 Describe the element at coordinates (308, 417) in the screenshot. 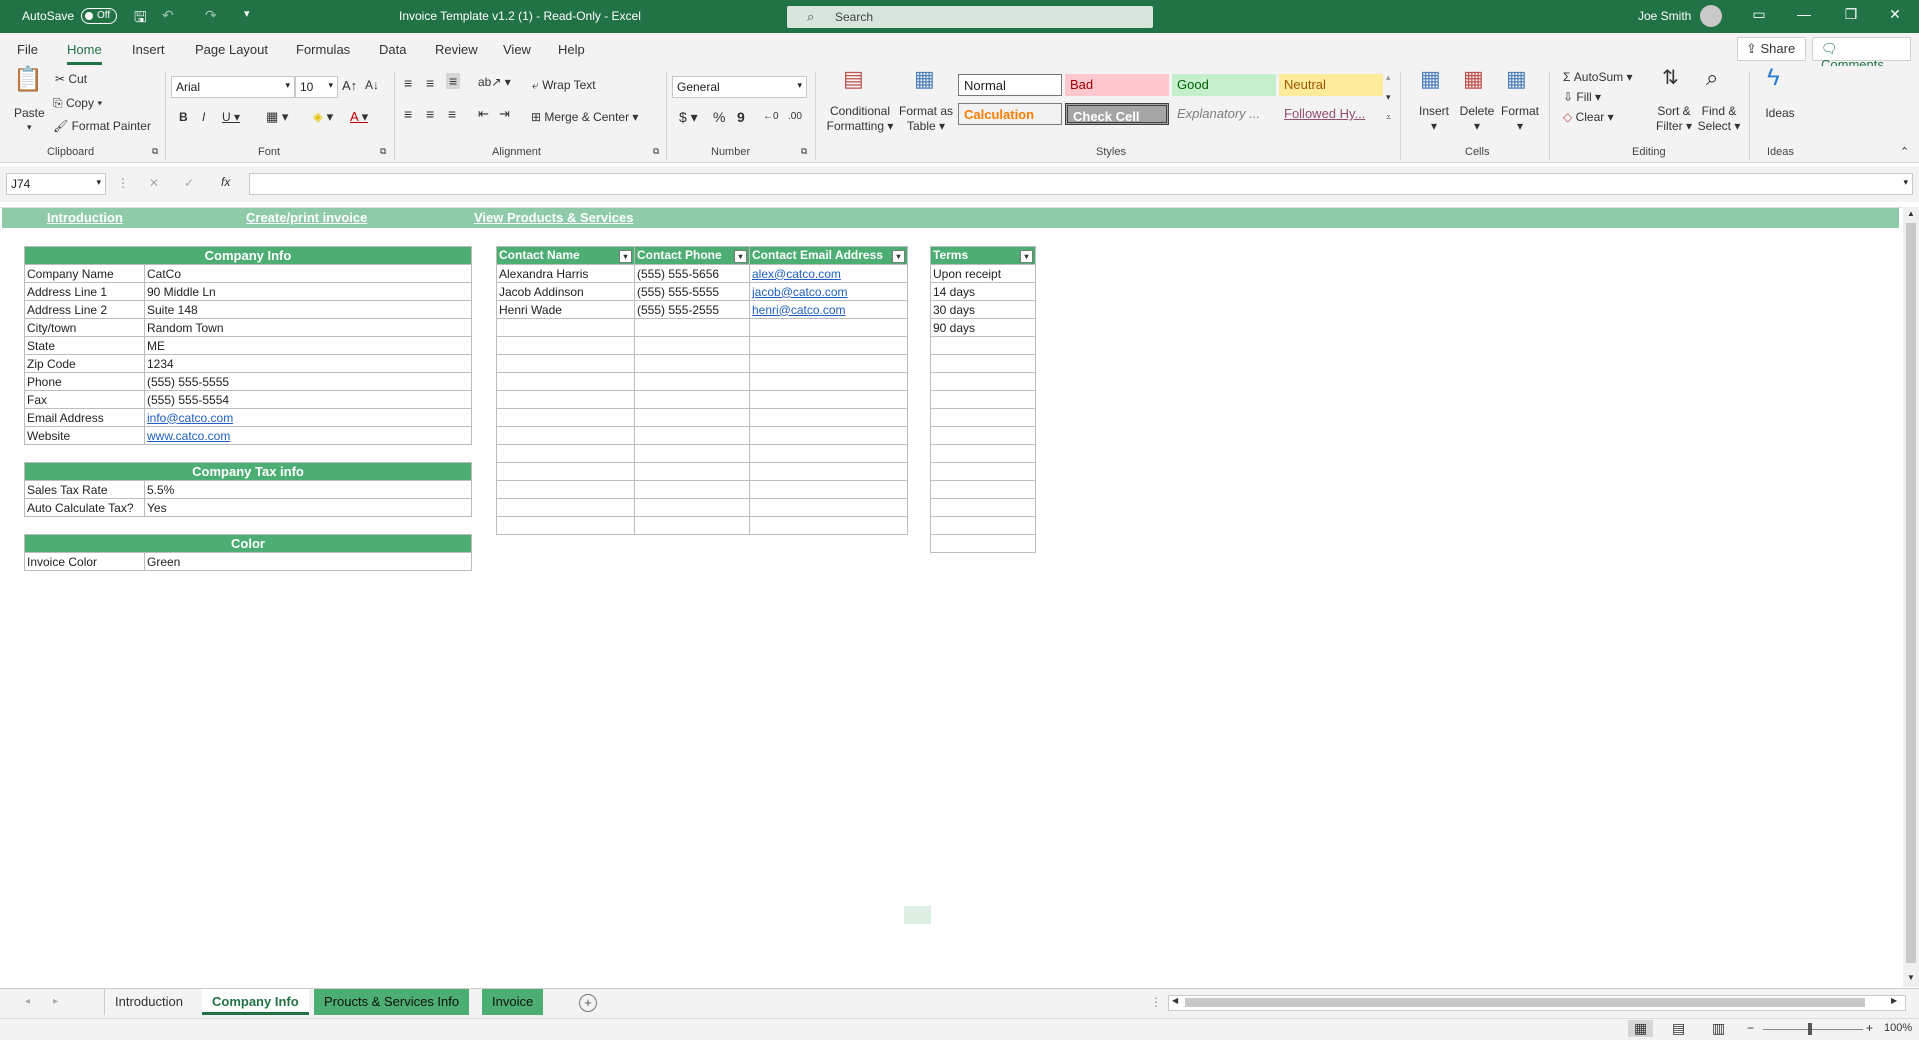

I see `field-value: info@catco.com` at that location.